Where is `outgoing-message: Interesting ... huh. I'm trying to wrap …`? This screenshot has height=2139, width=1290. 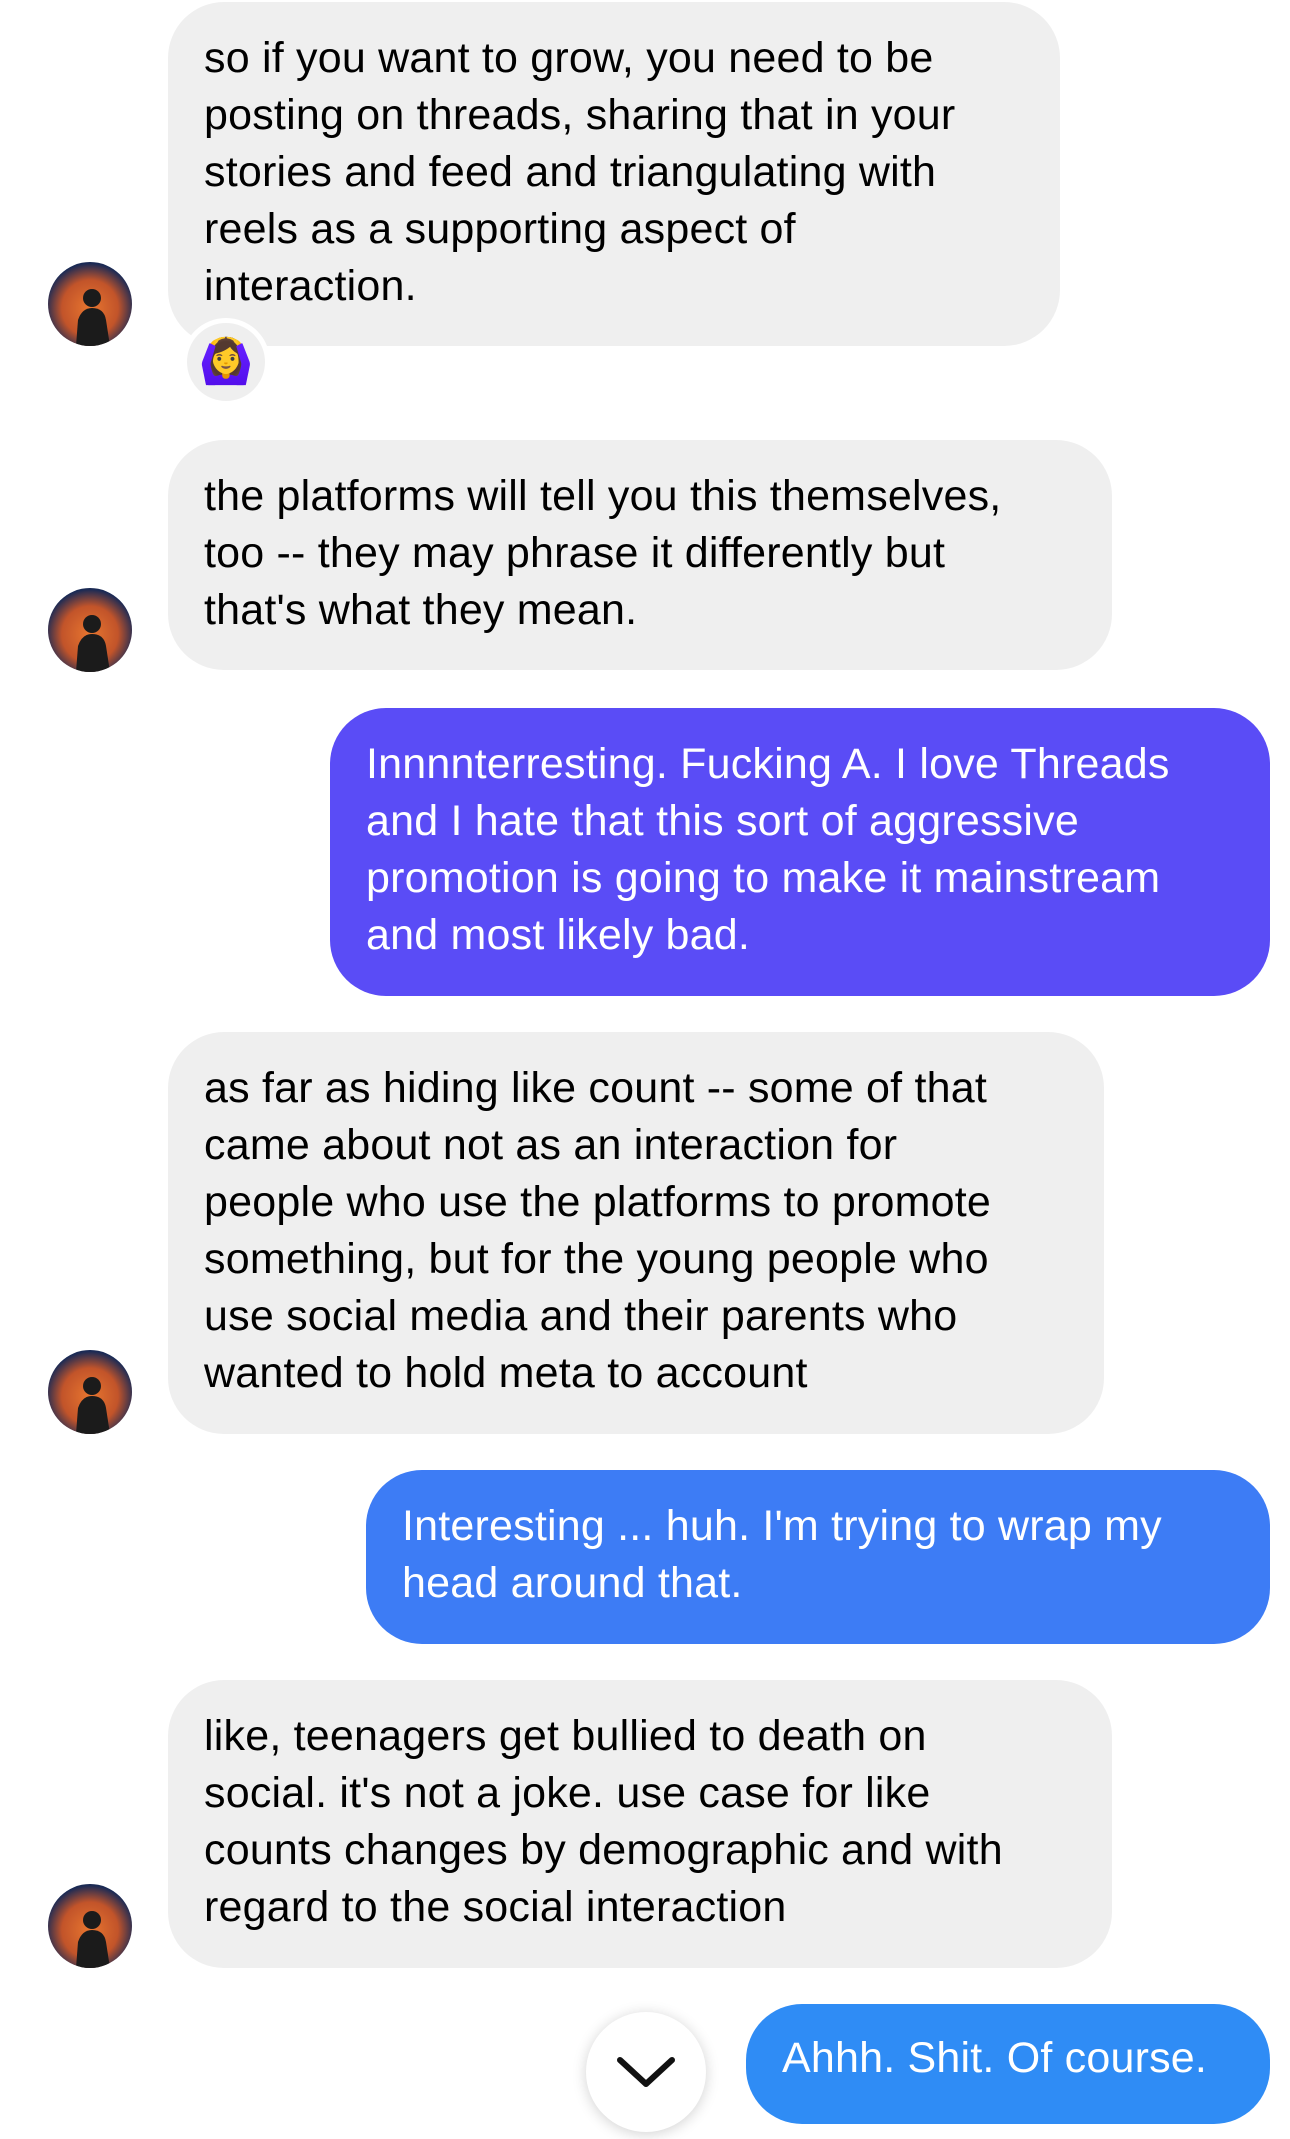 outgoing-message: Interesting ... huh. I'm trying to wrap … is located at coordinates (818, 1557).